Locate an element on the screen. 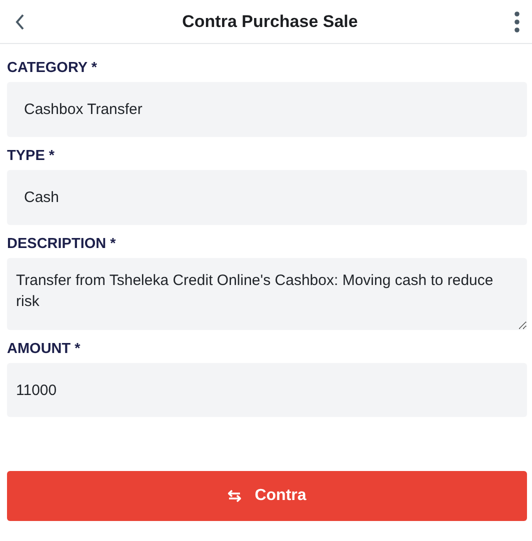 The image size is (532, 541). select-field: Cash is located at coordinates (267, 197).